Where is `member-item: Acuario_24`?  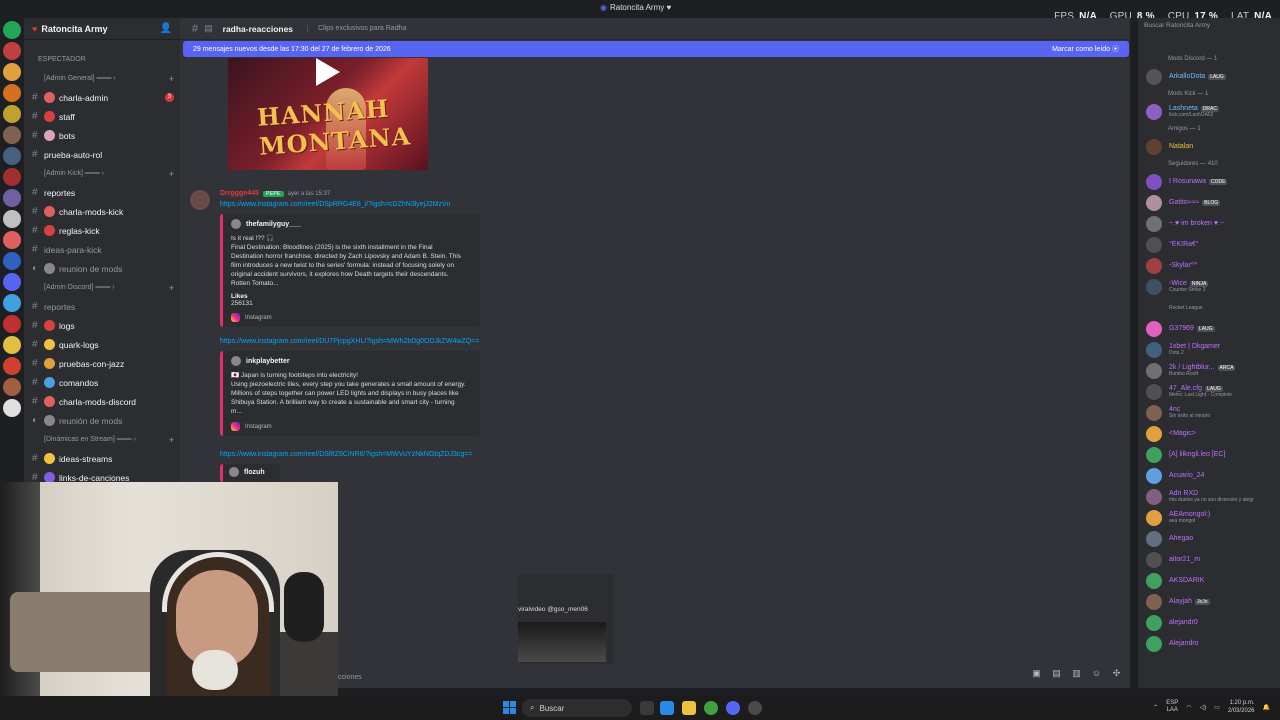 member-item: Acuario_24 is located at coordinates (1209, 475).